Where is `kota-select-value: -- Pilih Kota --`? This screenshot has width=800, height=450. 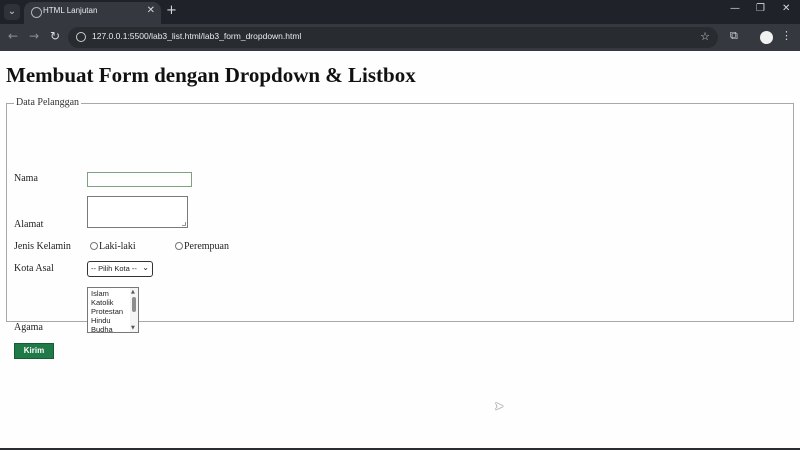
kota-select-value: -- Pilih Kota -- is located at coordinates (114, 268).